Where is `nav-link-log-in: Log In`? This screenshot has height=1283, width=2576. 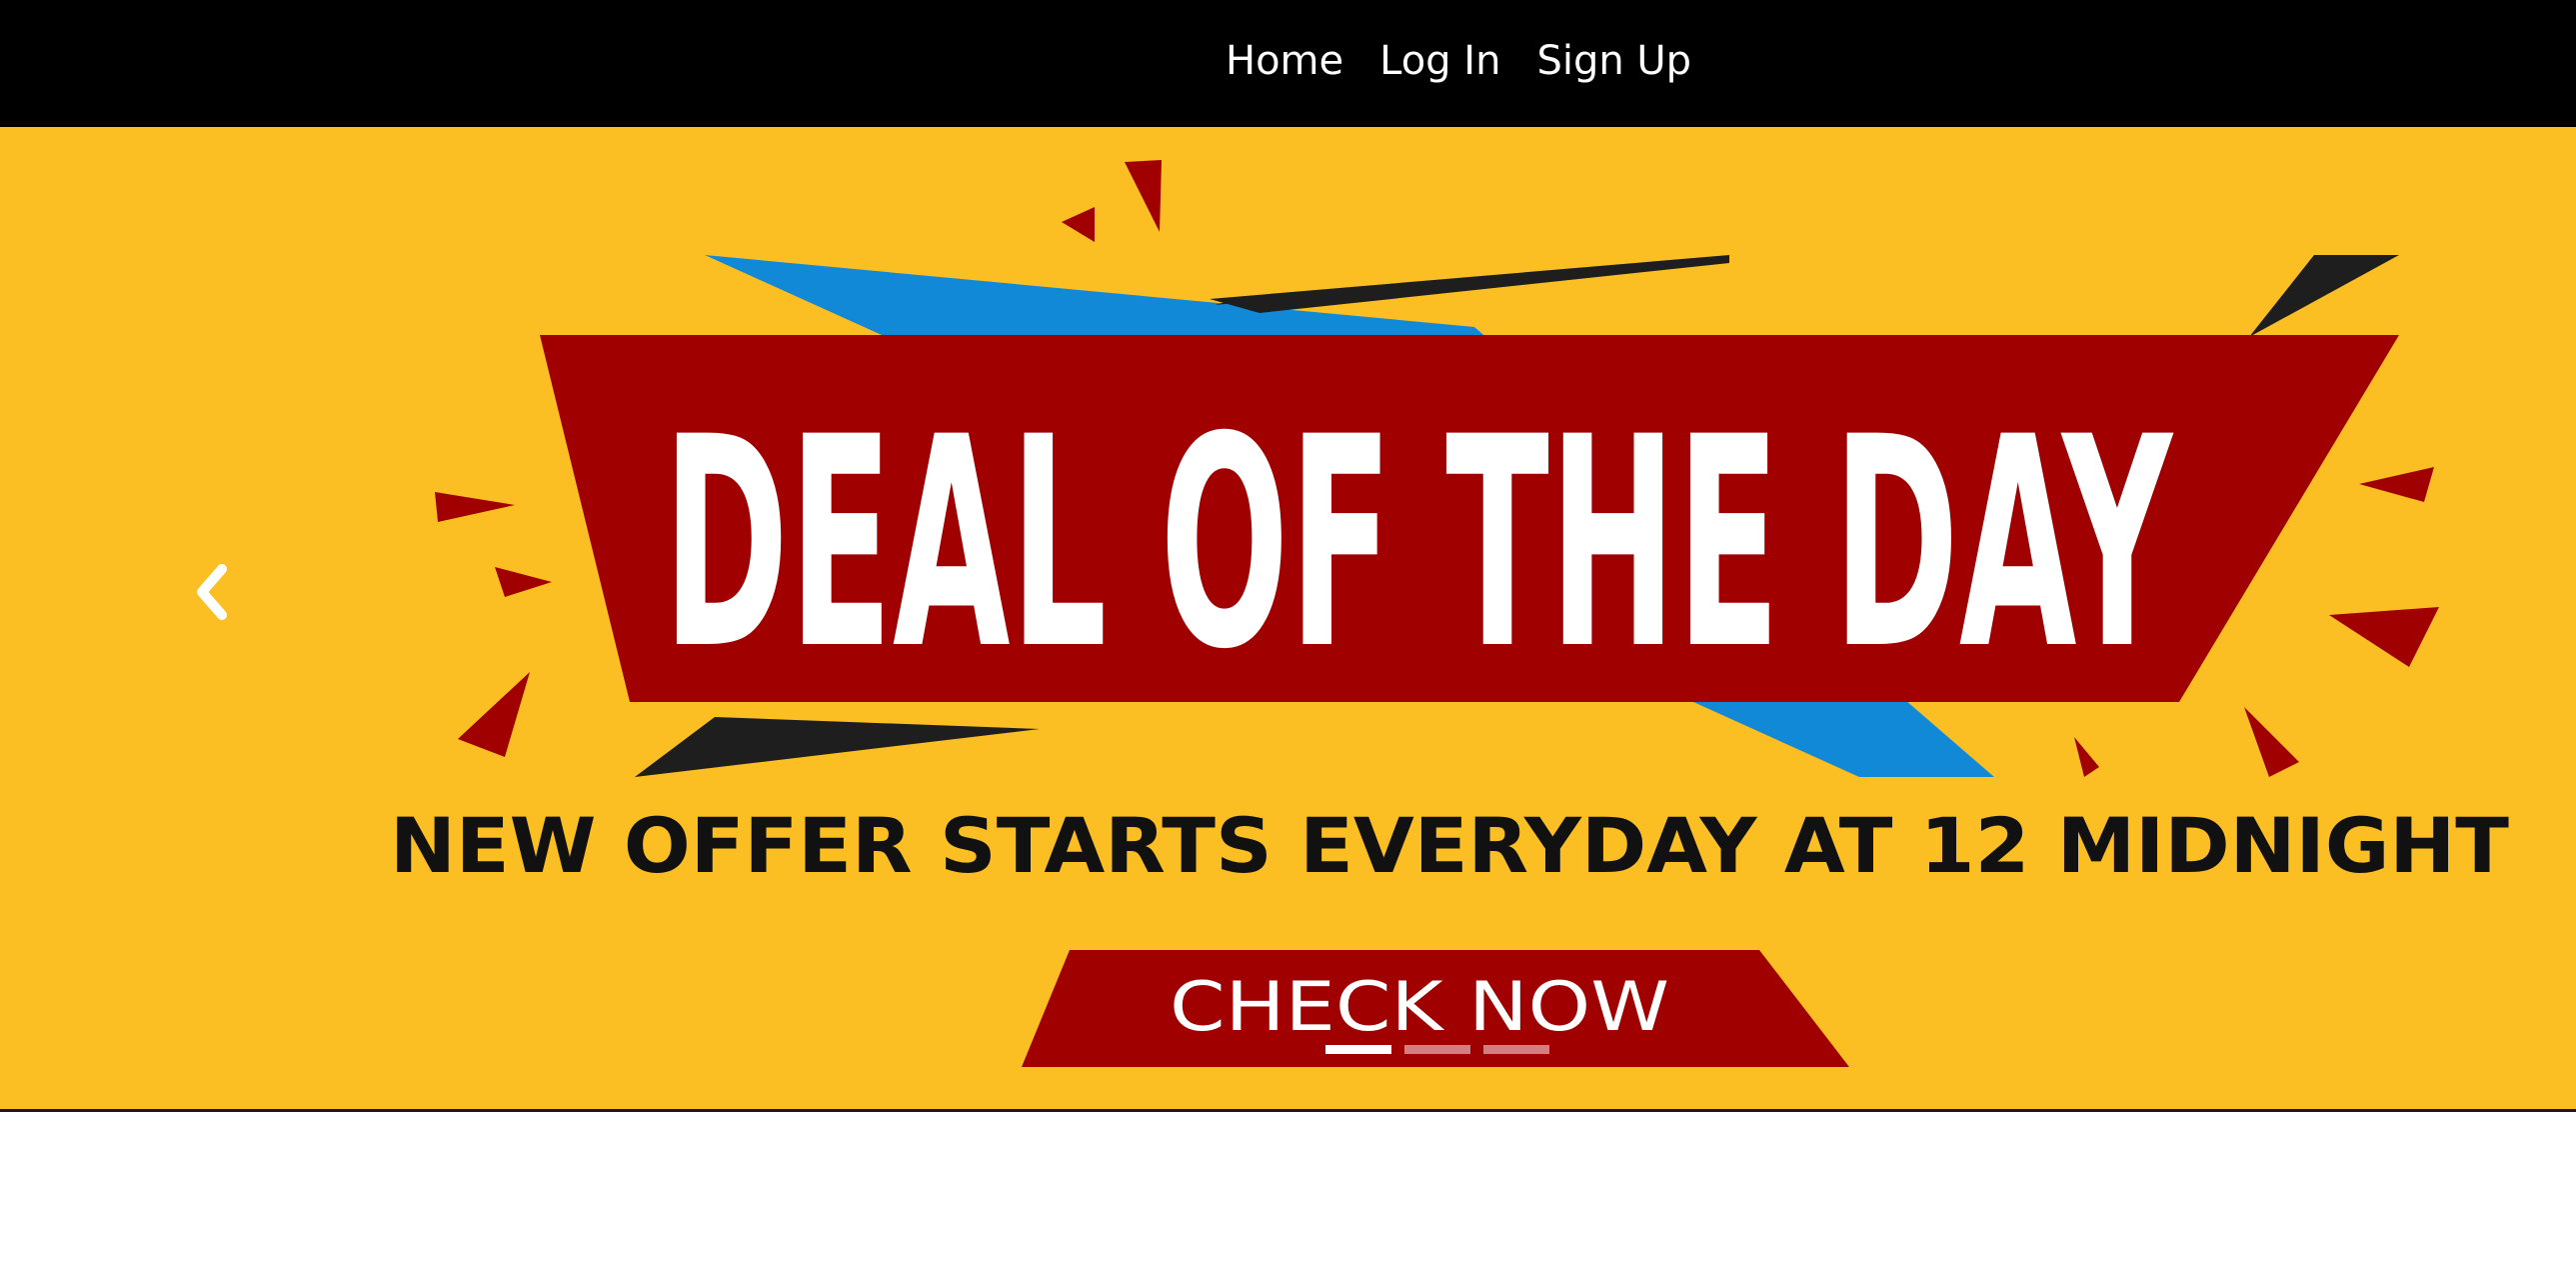
nav-link-log-in: Log In is located at coordinates (1440, 61).